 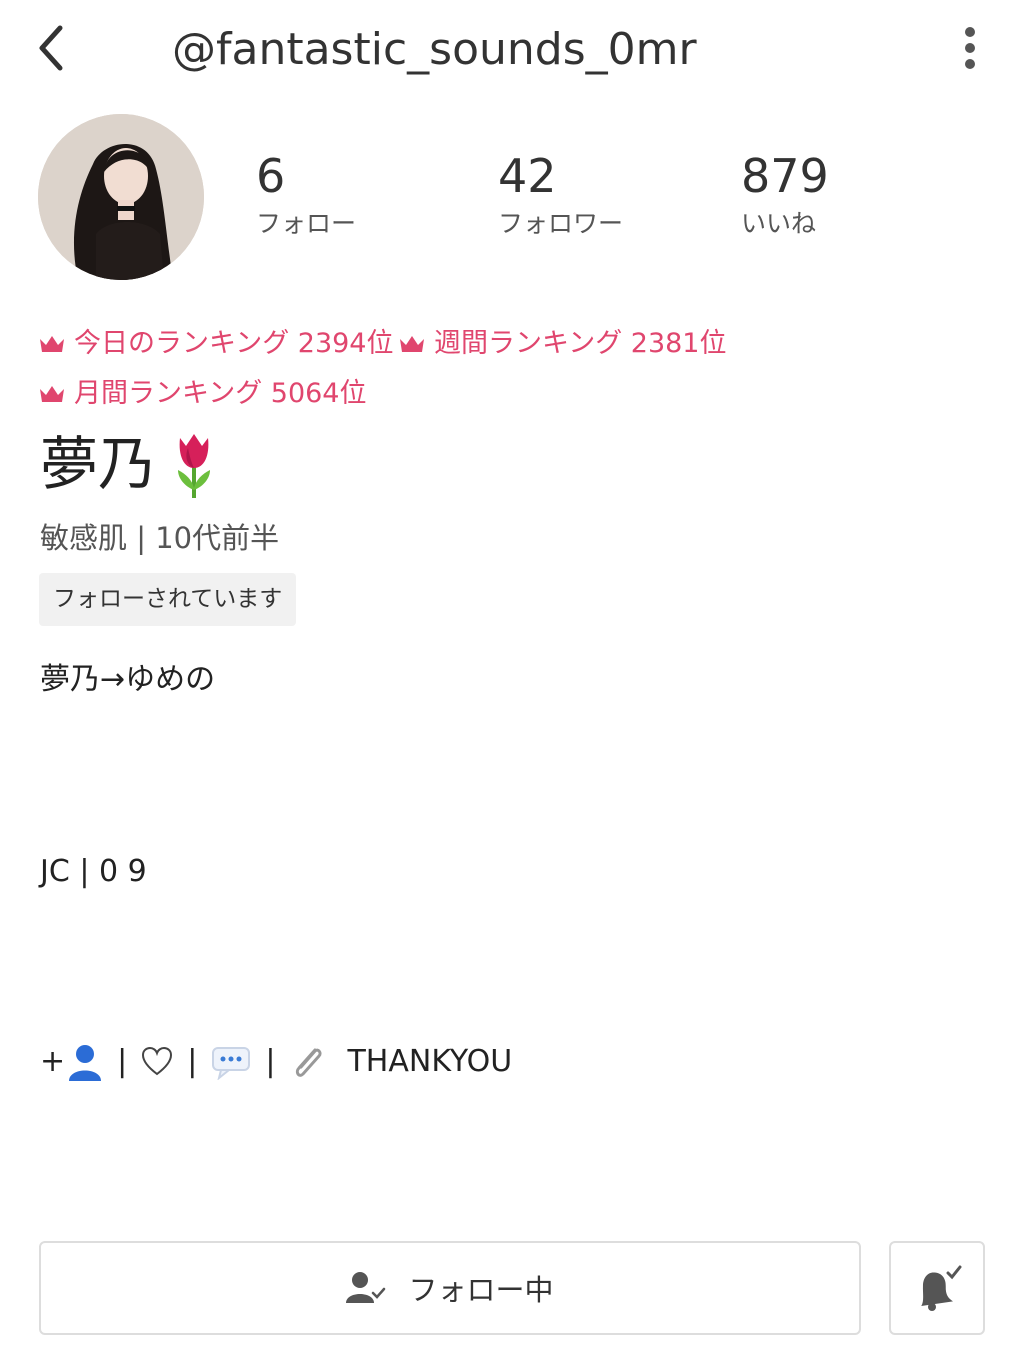 What do you see at coordinates (434, 49) in the screenshot?
I see `profile-username: @fantastic_sounds_0mr` at bounding box center [434, 49].